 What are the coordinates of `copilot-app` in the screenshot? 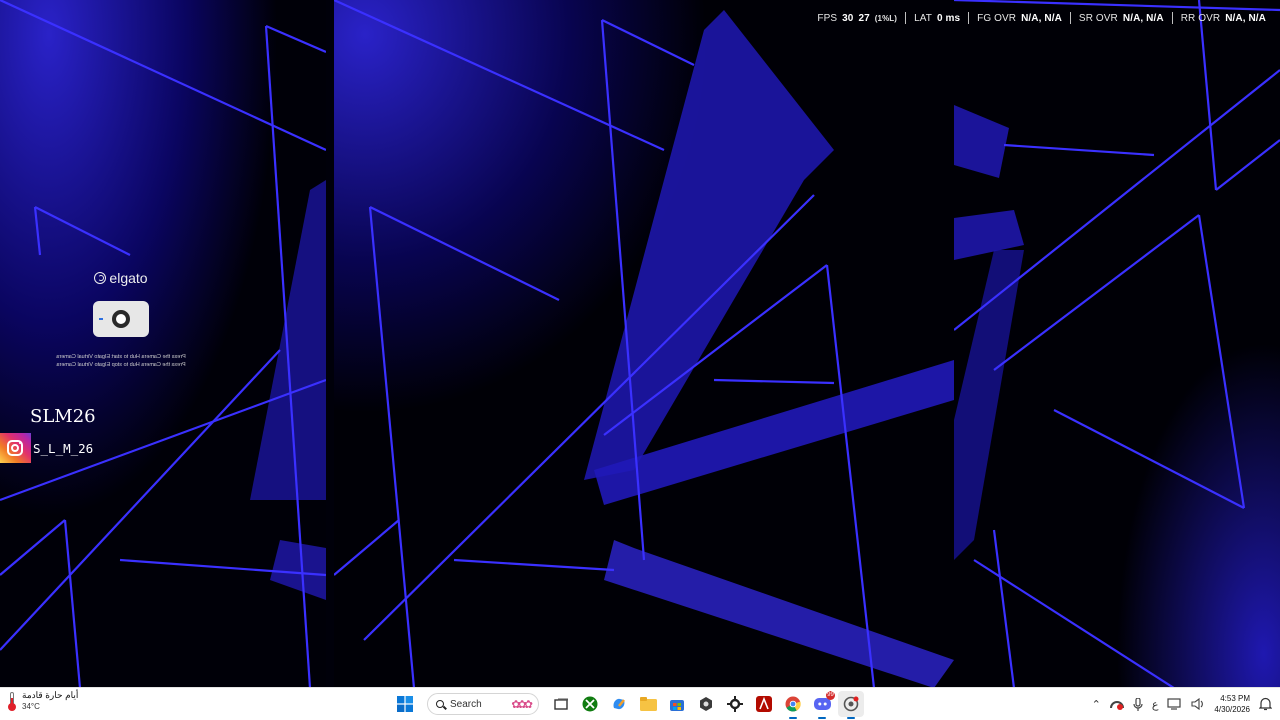 It's located at (619, 704).